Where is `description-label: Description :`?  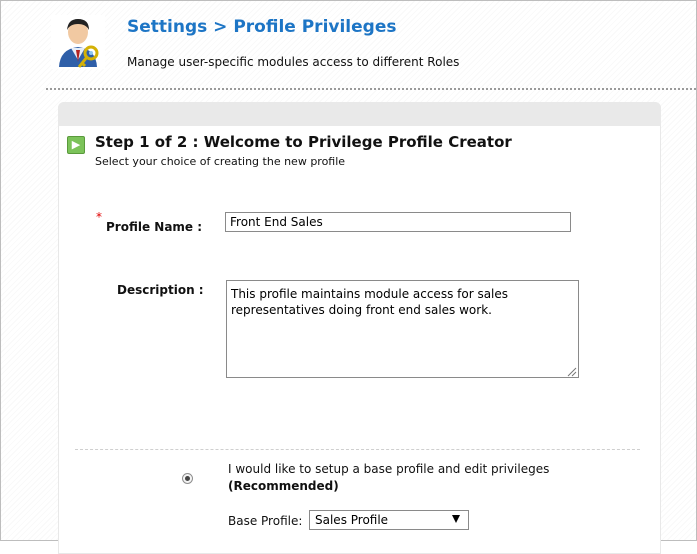 description-label: Description : is located at coordinates (160, 290).